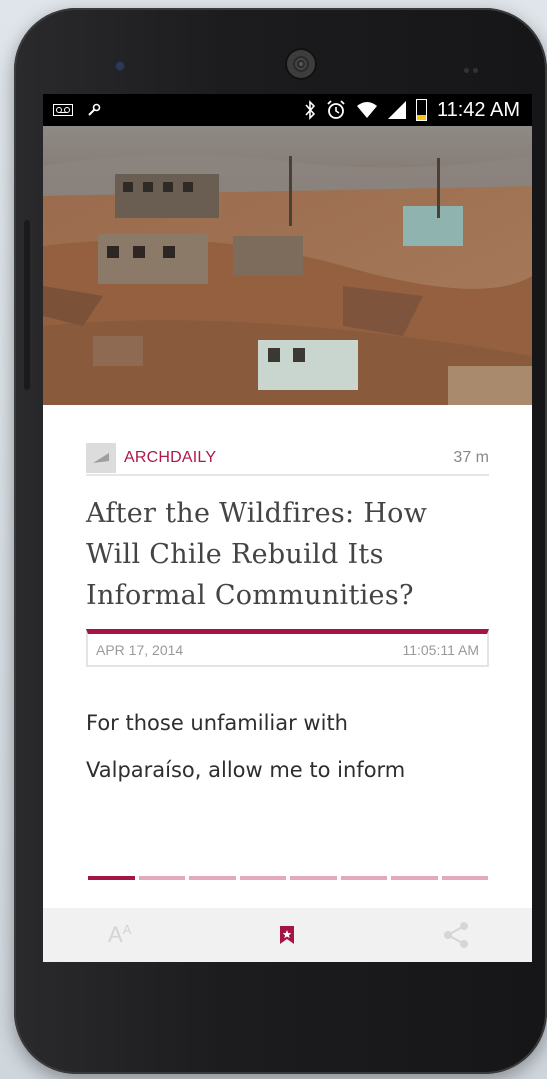 The image size is (547, 1079). What do you see at coordinates (336, 109) in the screenshot?
I see `alarm-icon` at bounding box center [336, 109].